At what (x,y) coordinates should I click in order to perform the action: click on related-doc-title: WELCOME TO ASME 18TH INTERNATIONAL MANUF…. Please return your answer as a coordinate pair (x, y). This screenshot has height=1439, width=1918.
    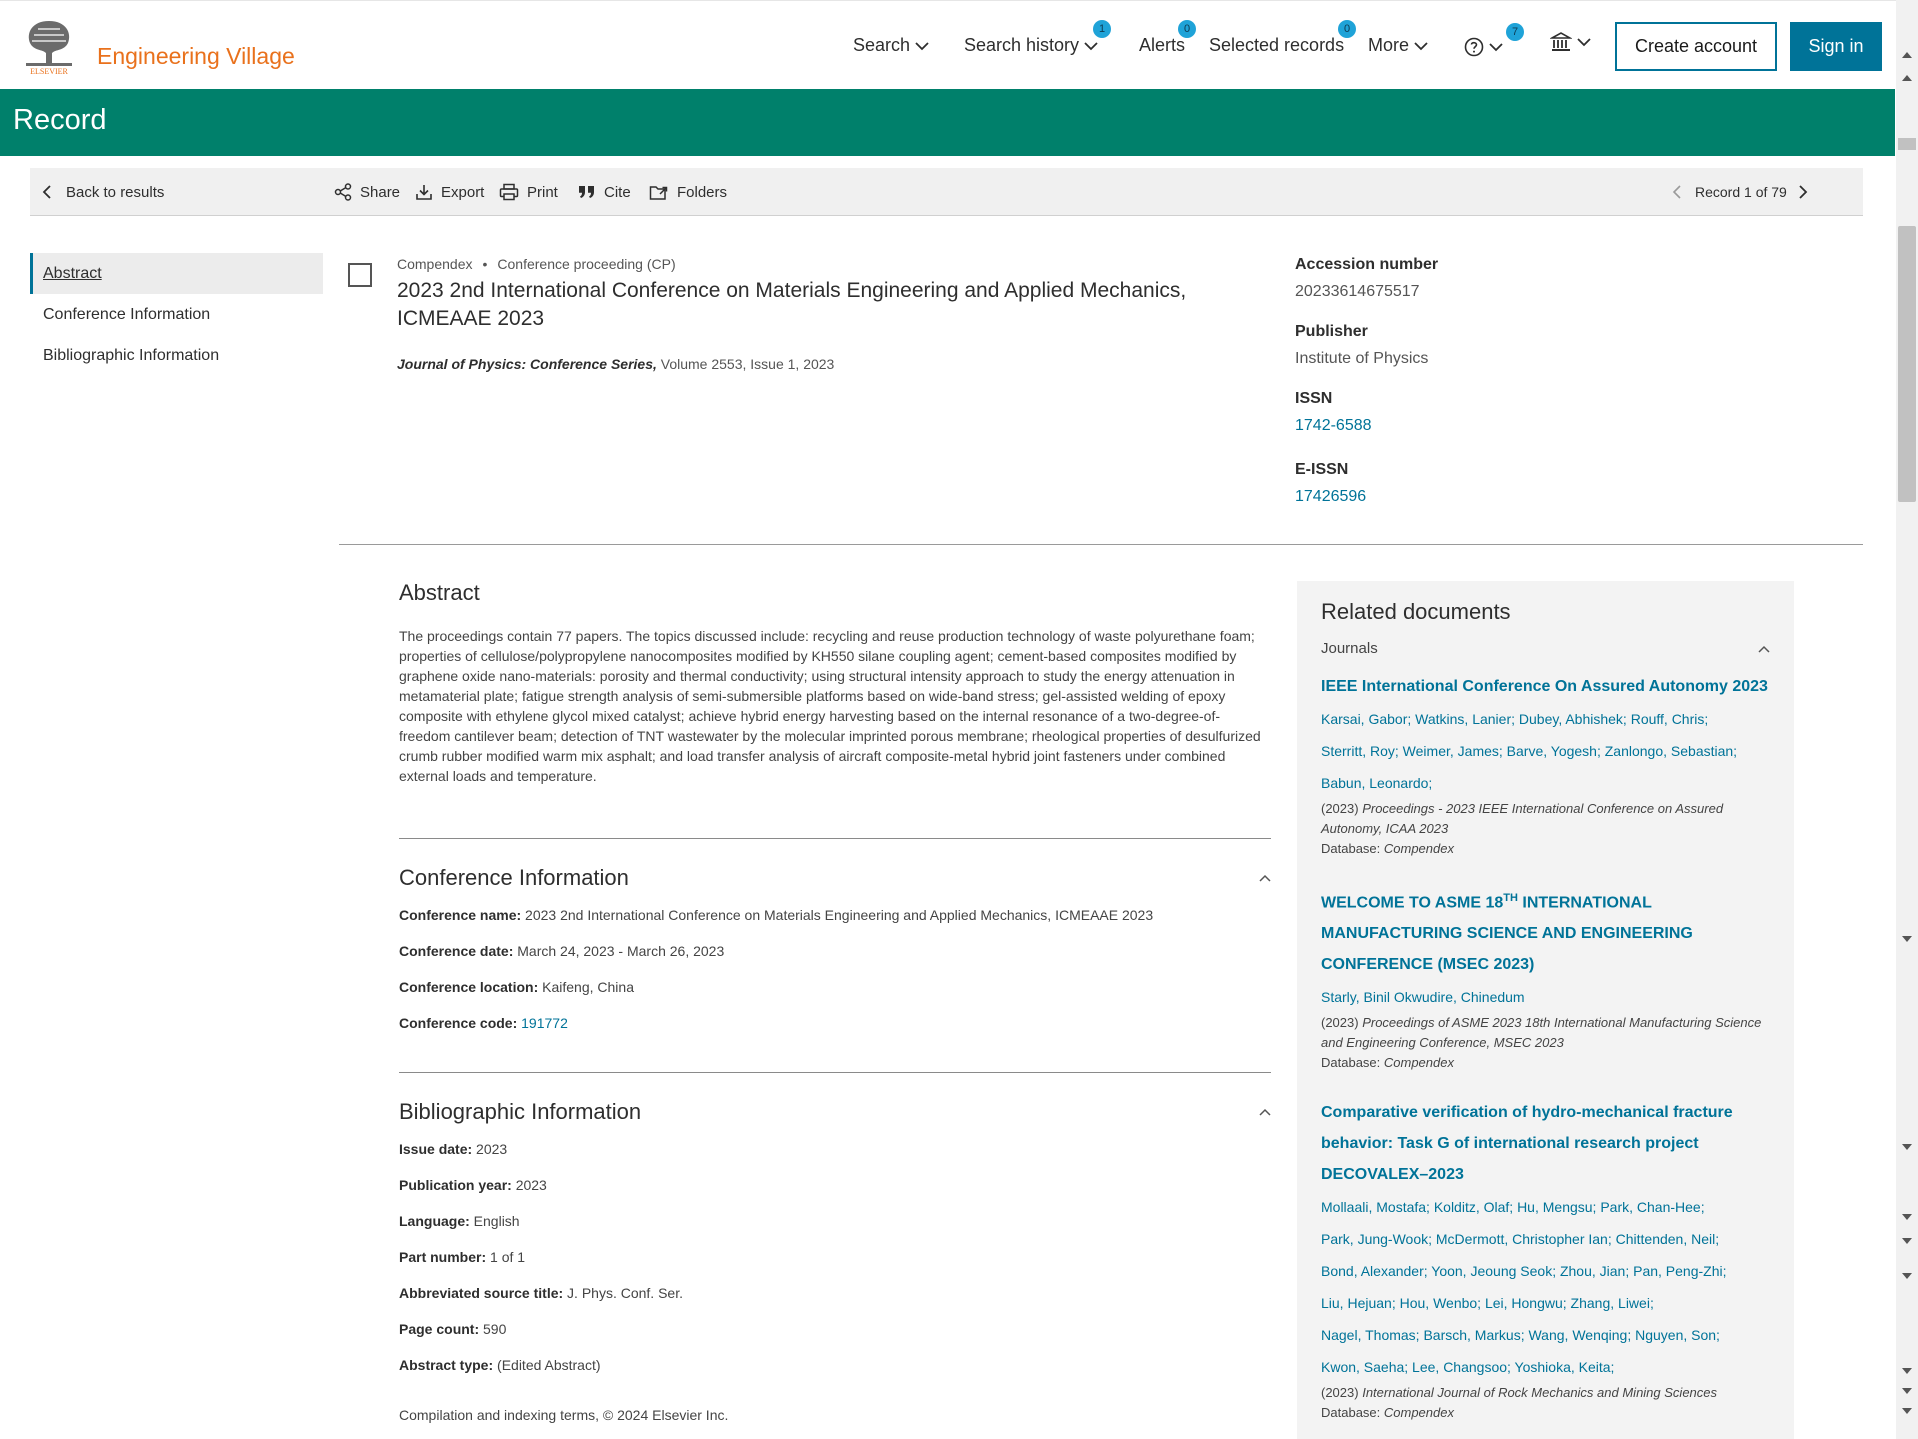
    Looking at the image, I should click on (1545, 931).